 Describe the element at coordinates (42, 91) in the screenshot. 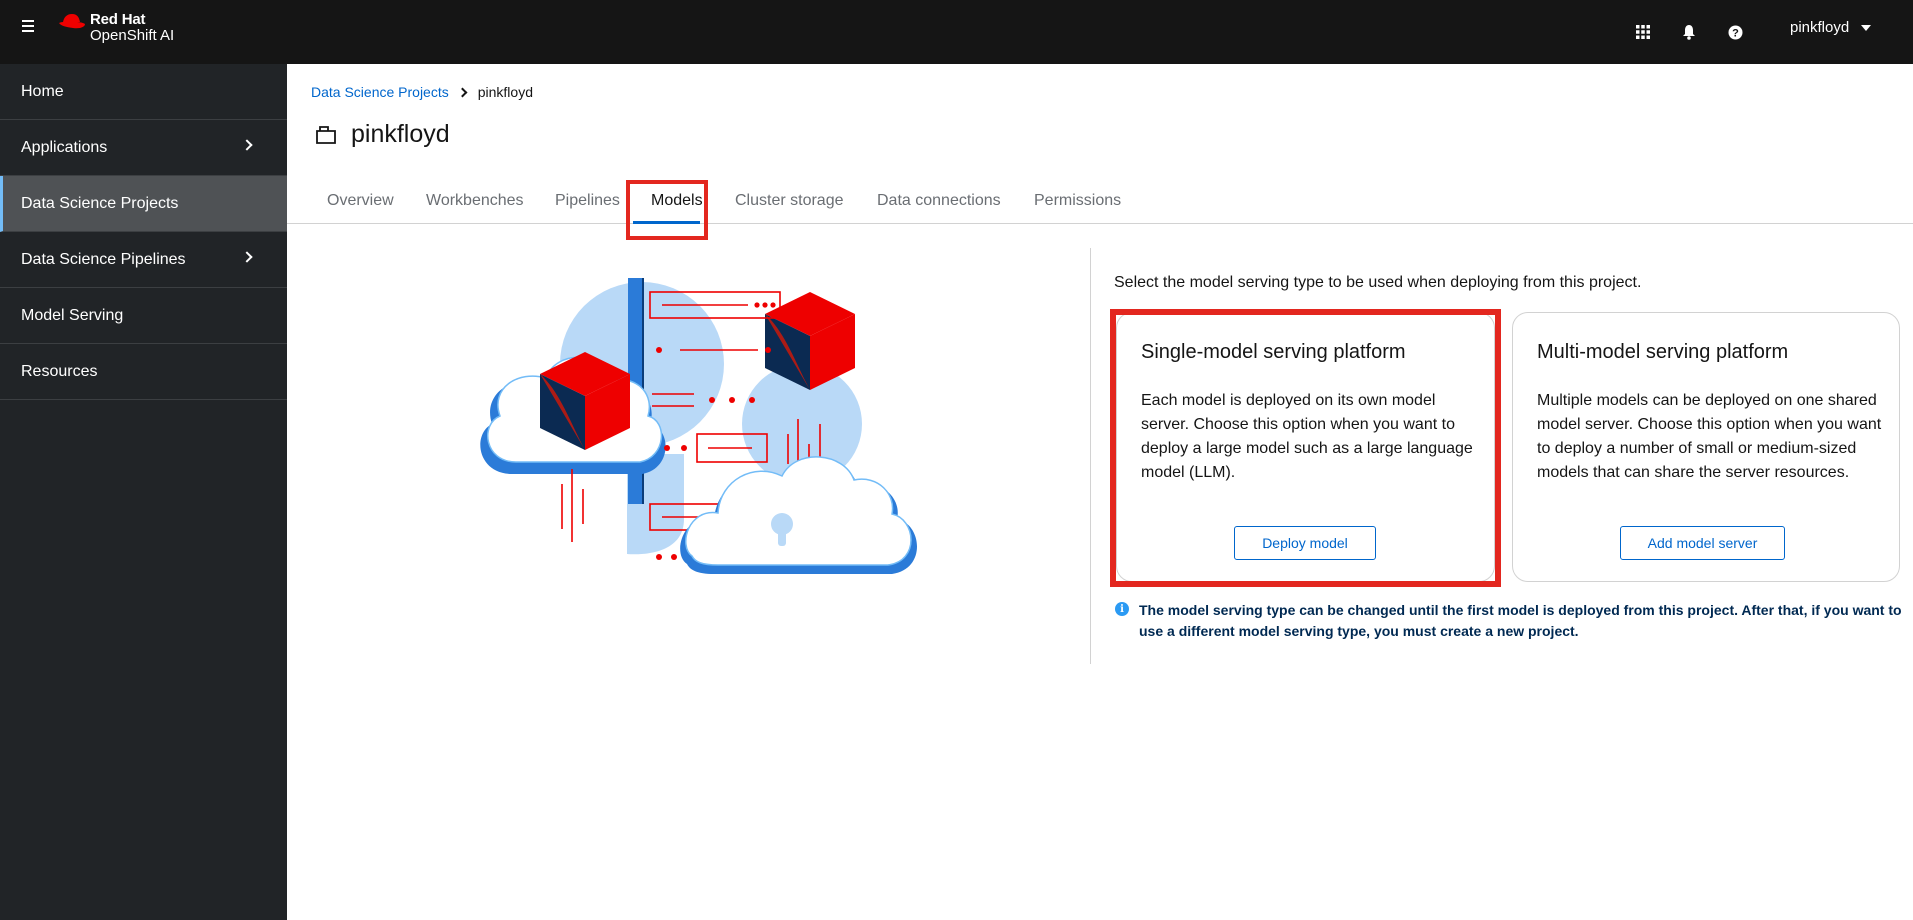

I see `sidebar-item-label: Home` at that location.